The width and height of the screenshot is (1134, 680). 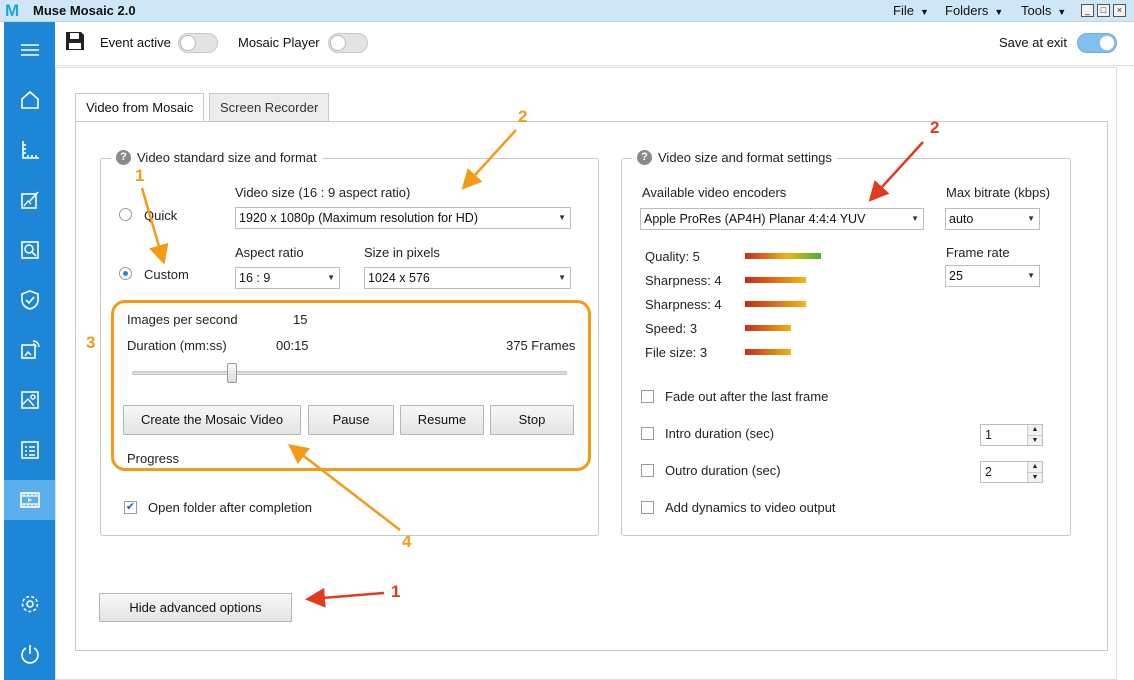 I want to click on app-title: Muse Mosaic 2.0, so click(x=84, y=10).